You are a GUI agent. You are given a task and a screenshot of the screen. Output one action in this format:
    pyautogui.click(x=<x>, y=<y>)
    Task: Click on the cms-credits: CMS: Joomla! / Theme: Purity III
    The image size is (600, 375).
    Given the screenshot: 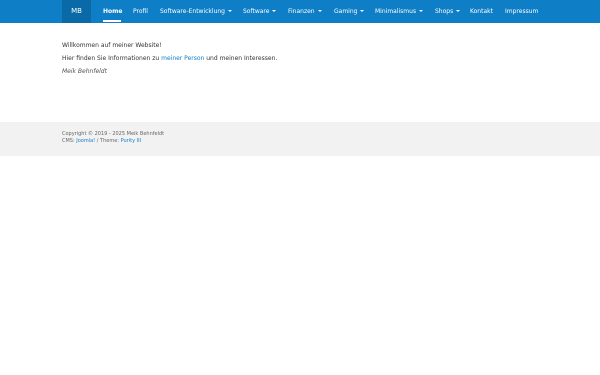 What is the action you would take?
    pyautogui.click(x=113, y=141)
    